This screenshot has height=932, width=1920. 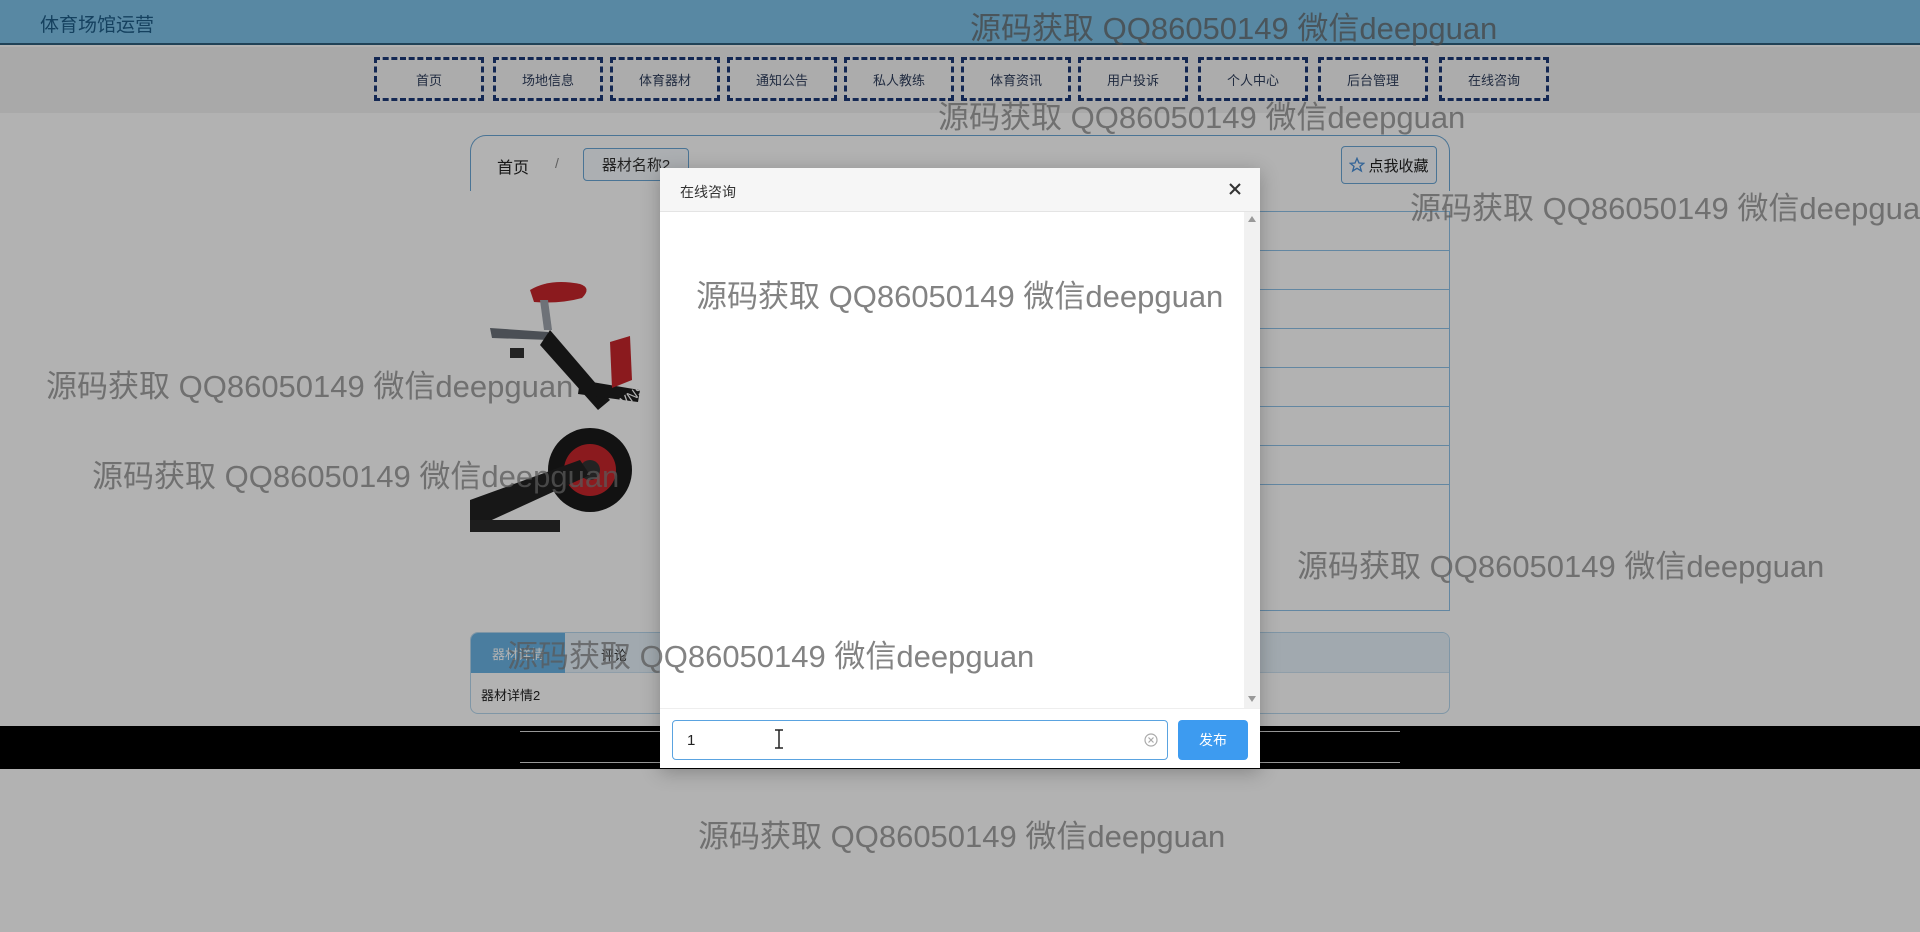 What do you see at coordinates (960, 190) in the screenshot?
I see `dialog-header: 在线咨询` at bounding box center [960, 190].